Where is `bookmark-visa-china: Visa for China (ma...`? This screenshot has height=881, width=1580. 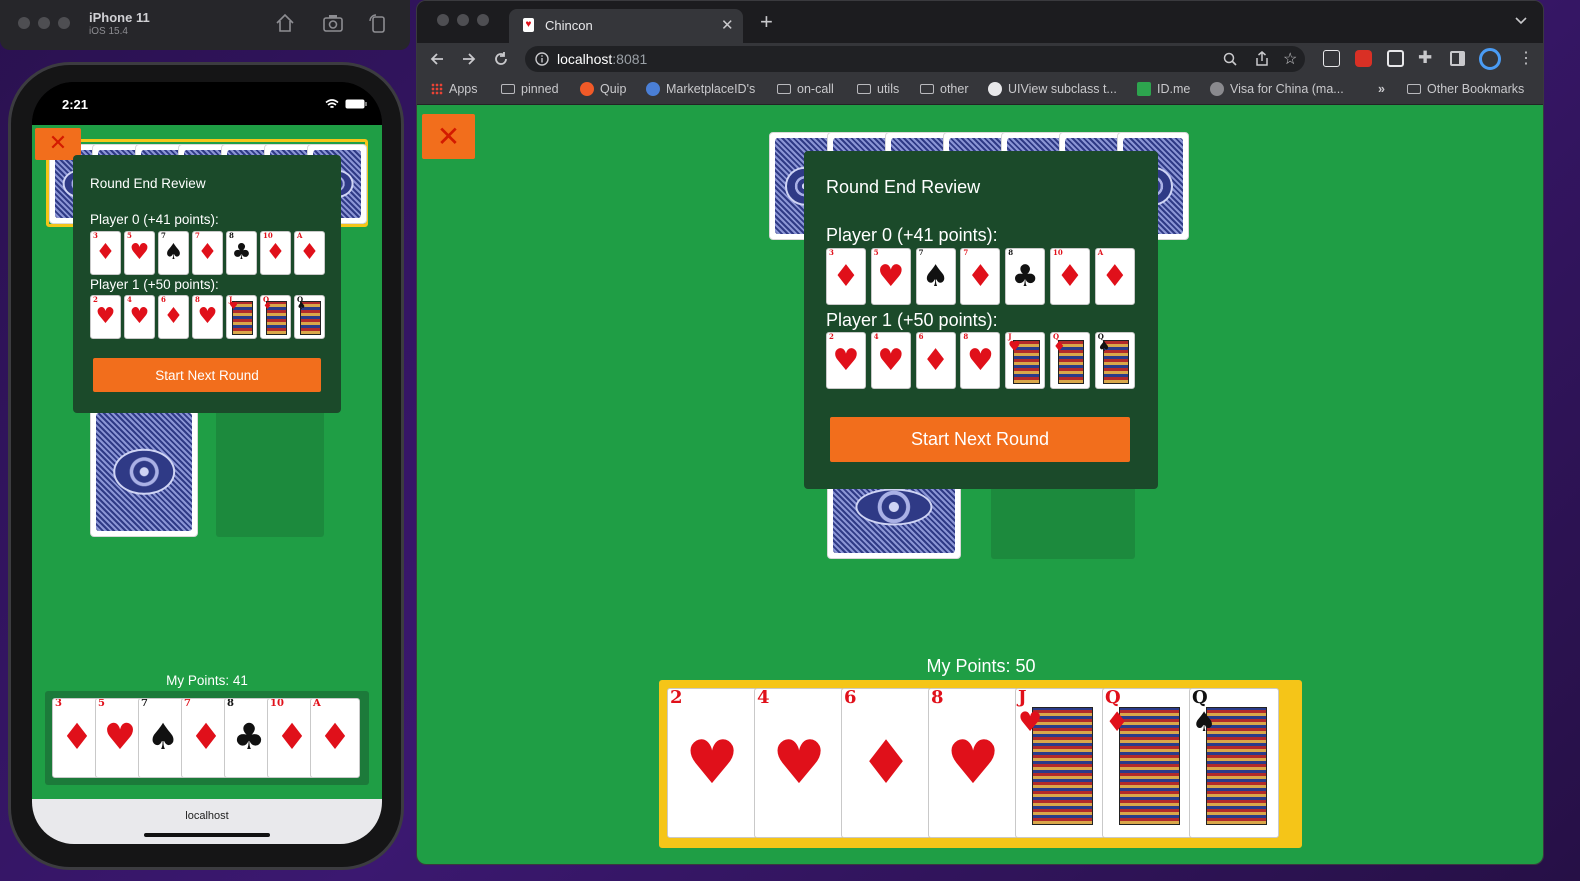 bookmark-visa-china: Visa for China (ma... is located at coordinates (1277, 89).